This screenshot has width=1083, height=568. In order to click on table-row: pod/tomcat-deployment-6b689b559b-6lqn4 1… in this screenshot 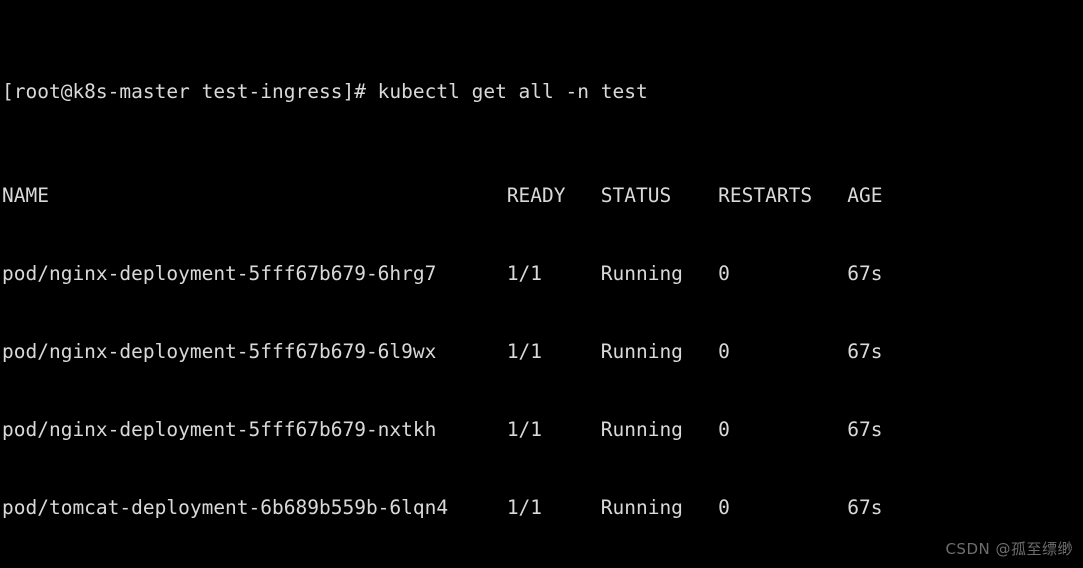, I will do `click(442, 507)`.